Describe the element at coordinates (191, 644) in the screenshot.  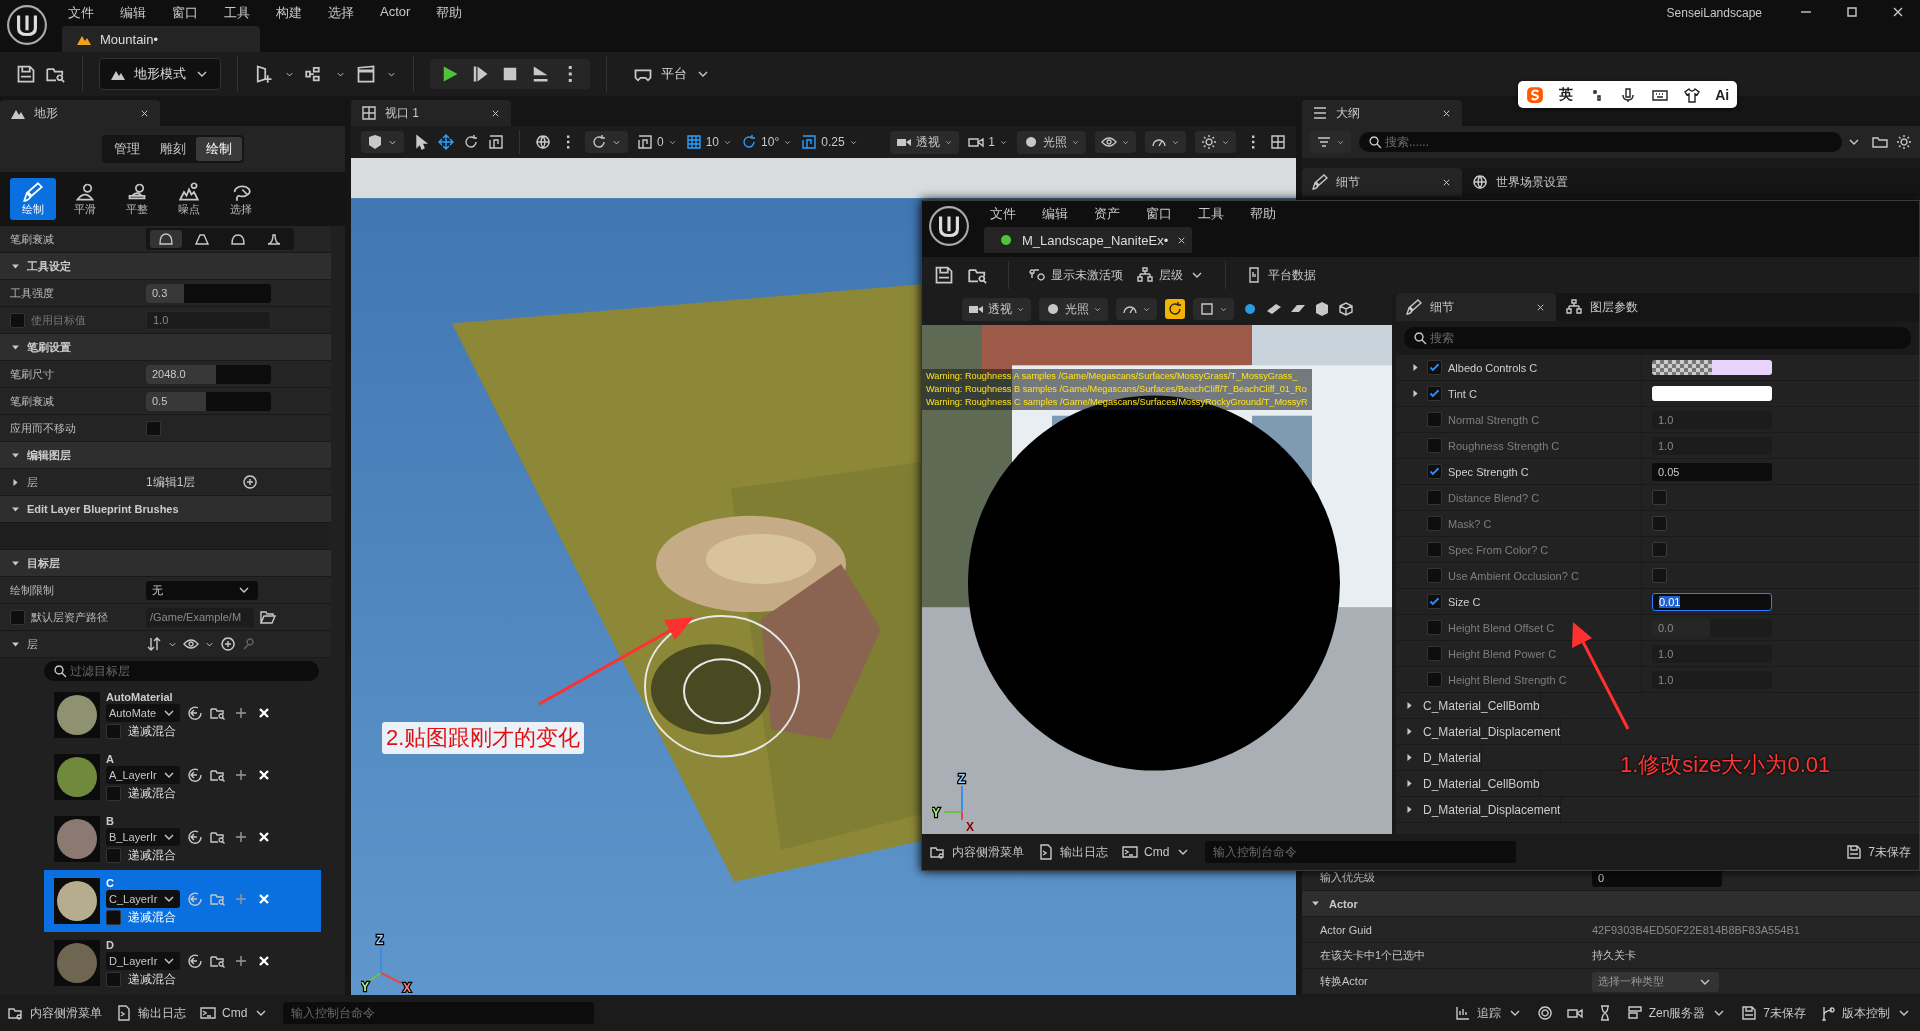
I see `eye-icon` at that location.